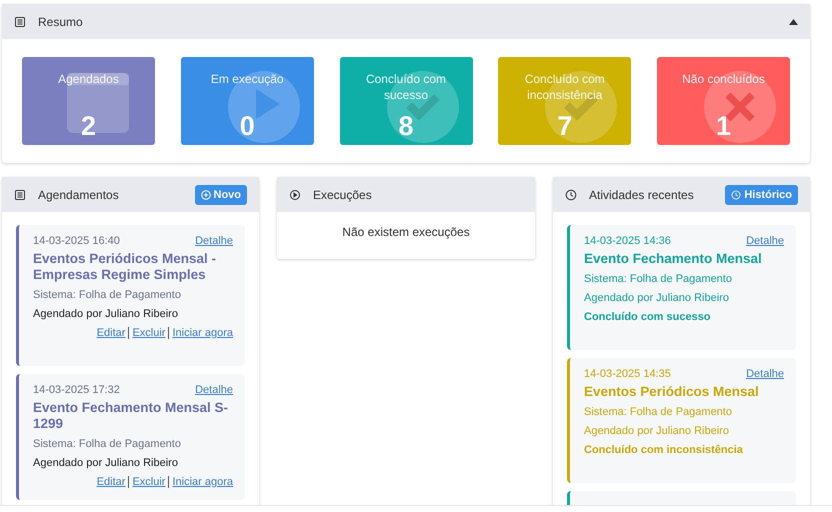  Describe the element at coordinates (247, 101) in the screenshot. I see `status-card: Em execução 0` at that location.